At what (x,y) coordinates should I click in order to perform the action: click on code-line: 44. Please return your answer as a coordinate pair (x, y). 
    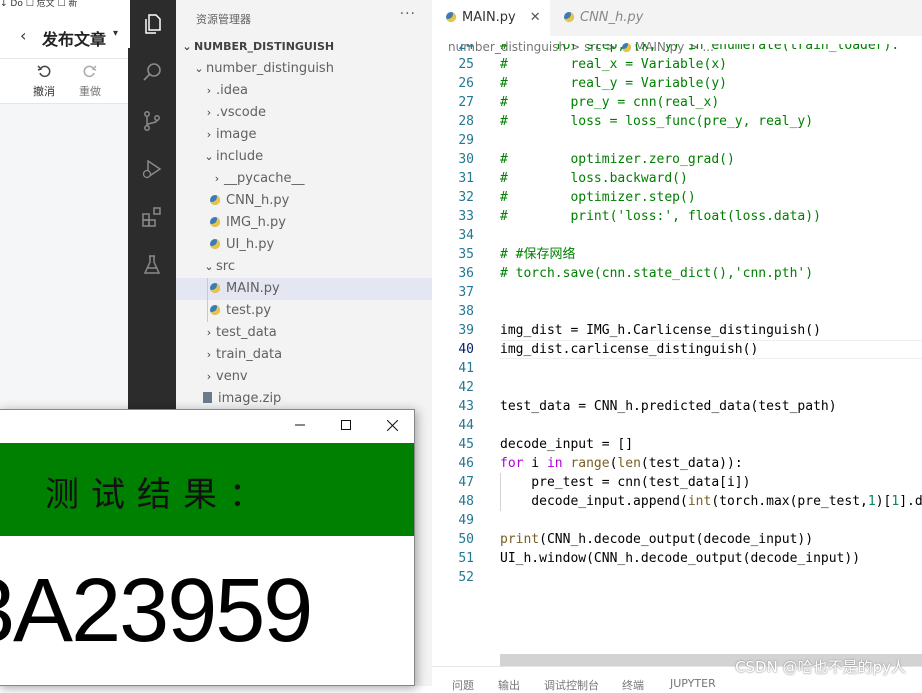
    Looking at the image, I should click on (677, 425).